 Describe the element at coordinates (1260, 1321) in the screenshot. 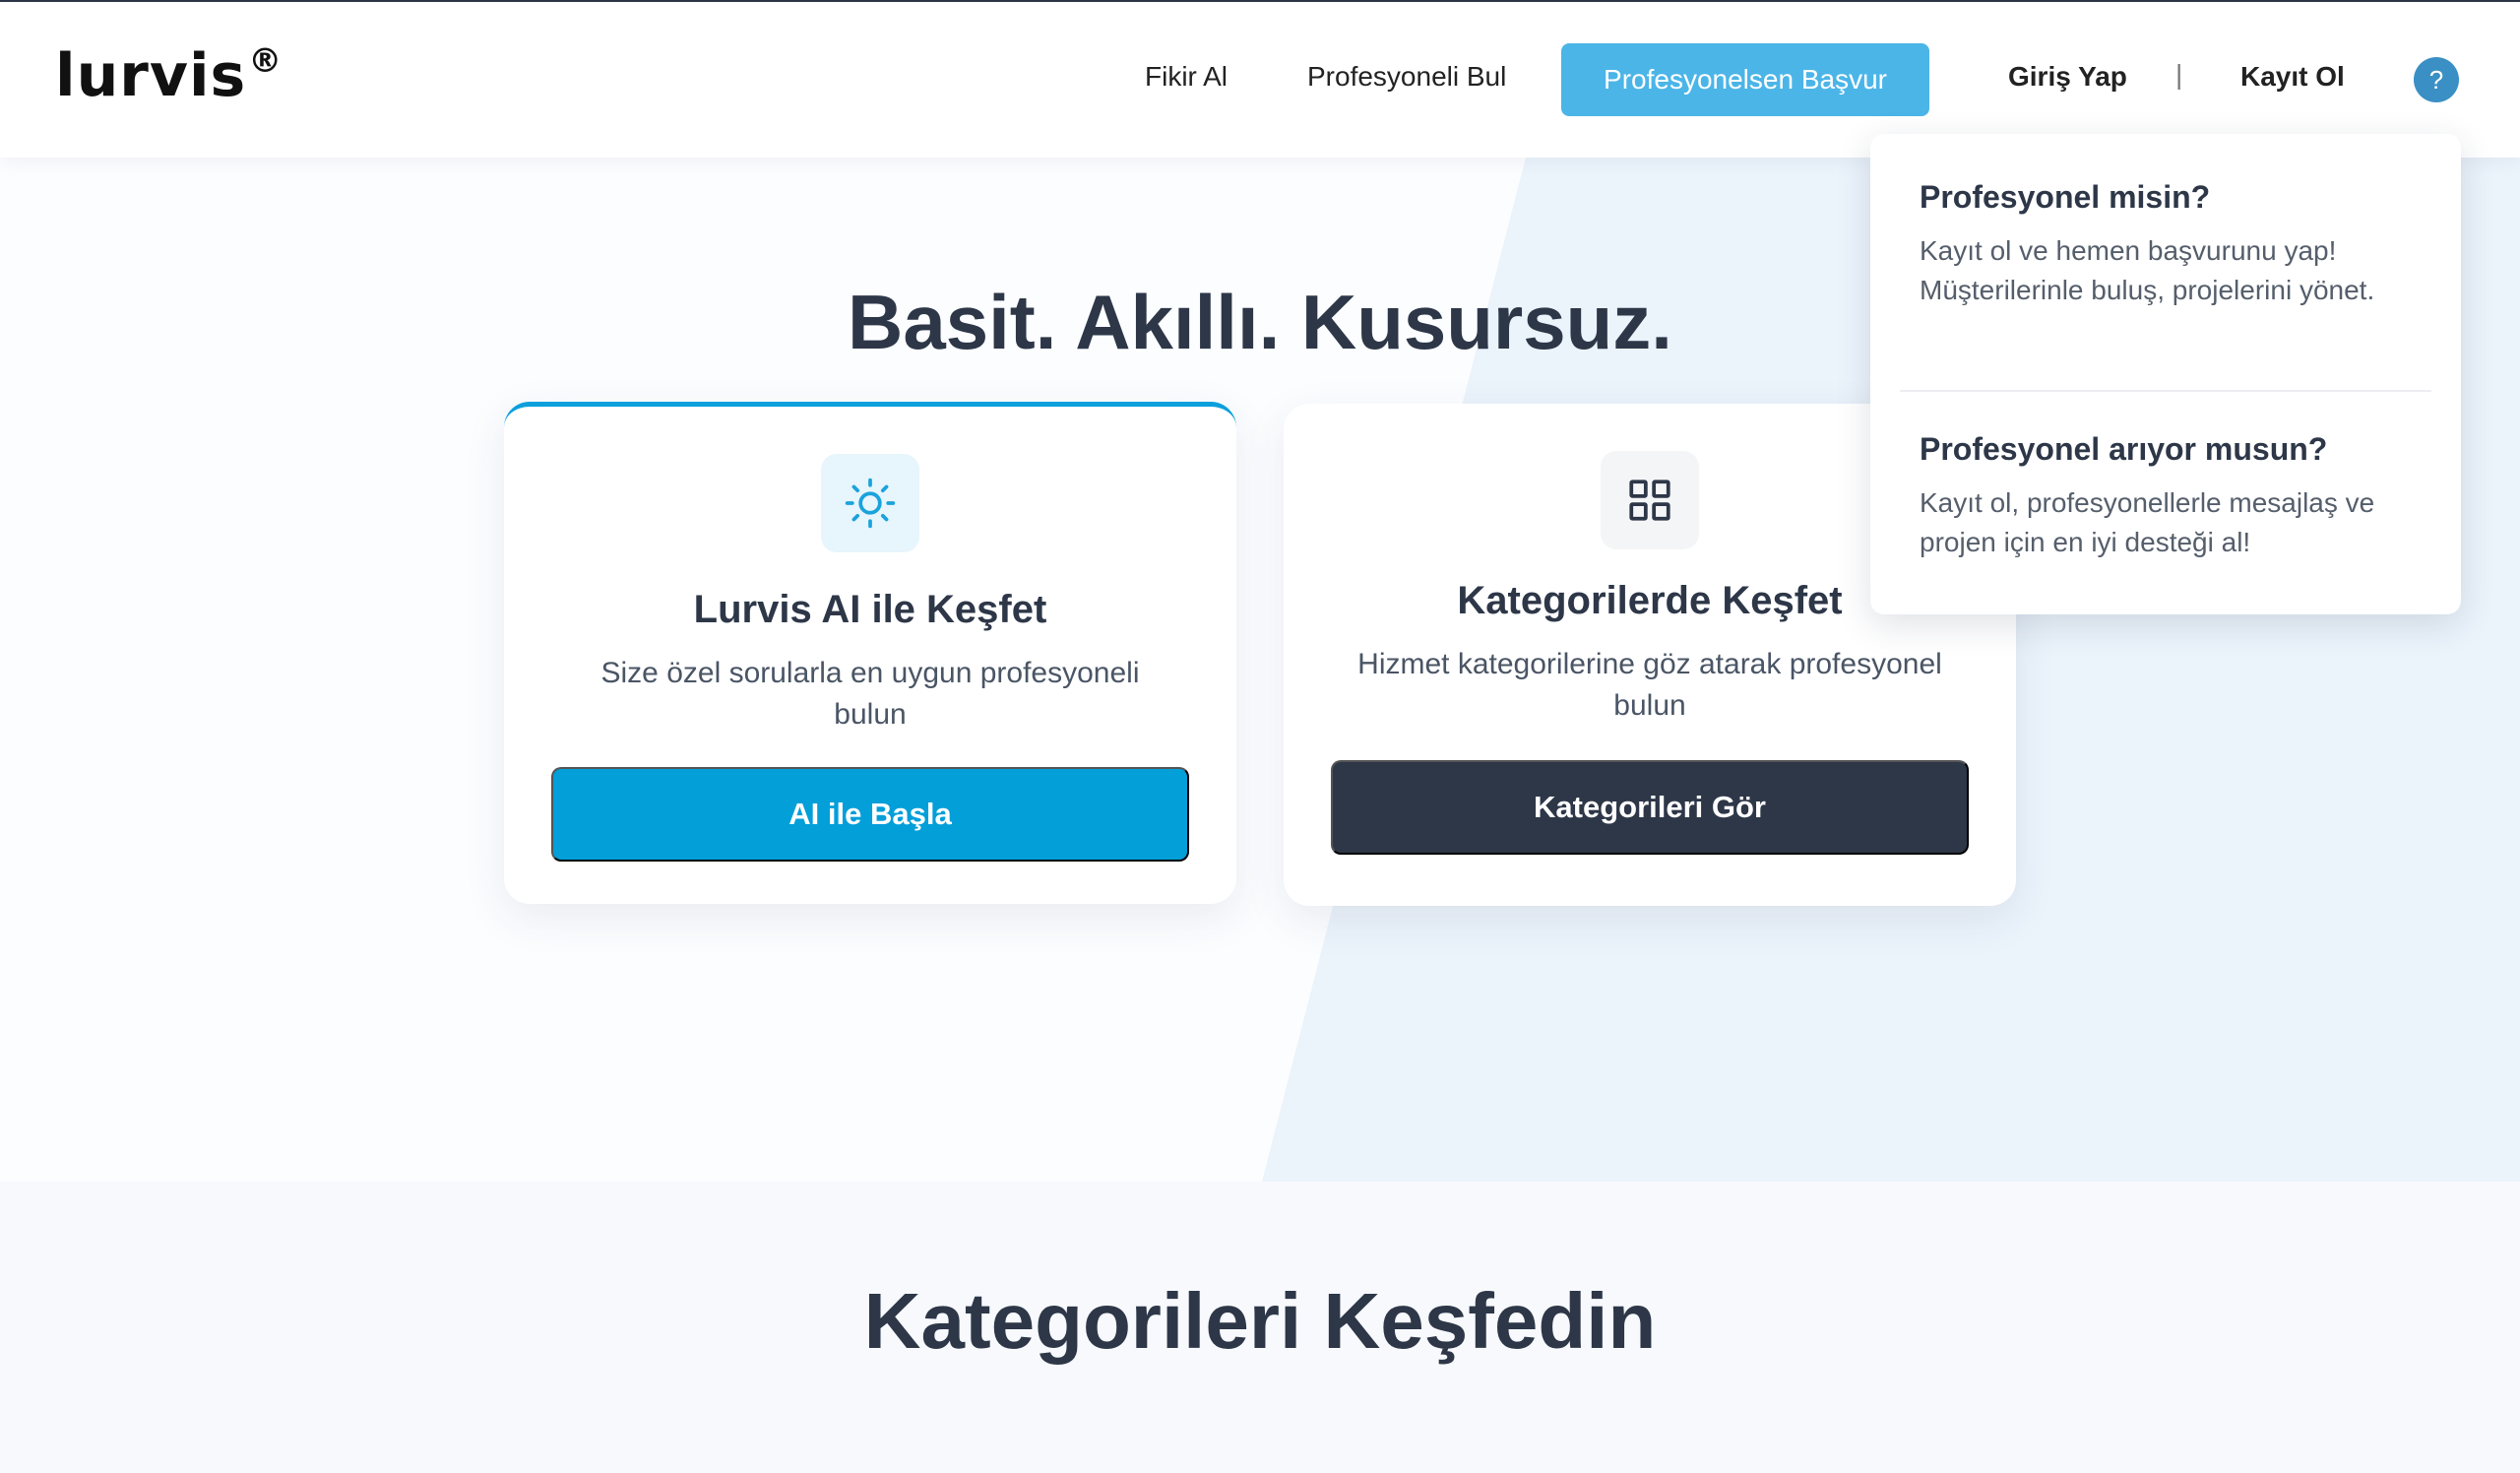

I see `categories-section-title: Kategorileri Keşfedin` at that location.